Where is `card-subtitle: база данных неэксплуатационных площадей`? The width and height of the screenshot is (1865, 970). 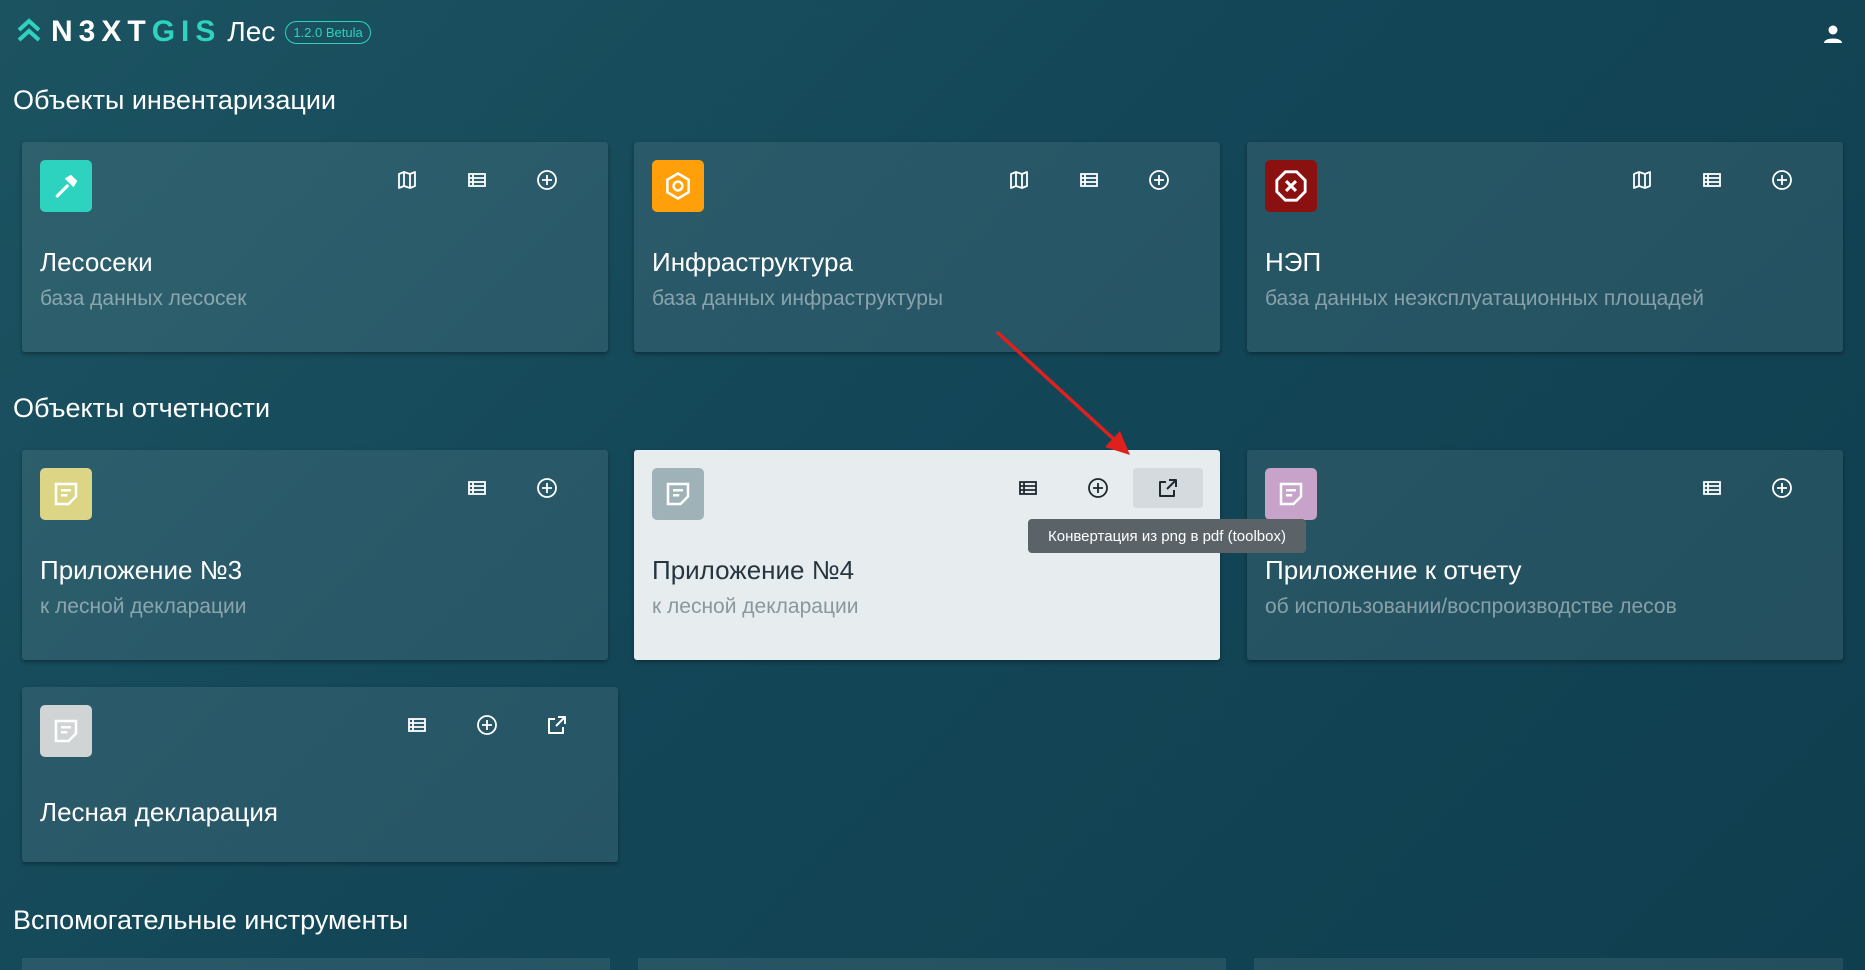 card-subtitle: база данных неэксплуатационных площадей is located at coordinates (1484, 298).